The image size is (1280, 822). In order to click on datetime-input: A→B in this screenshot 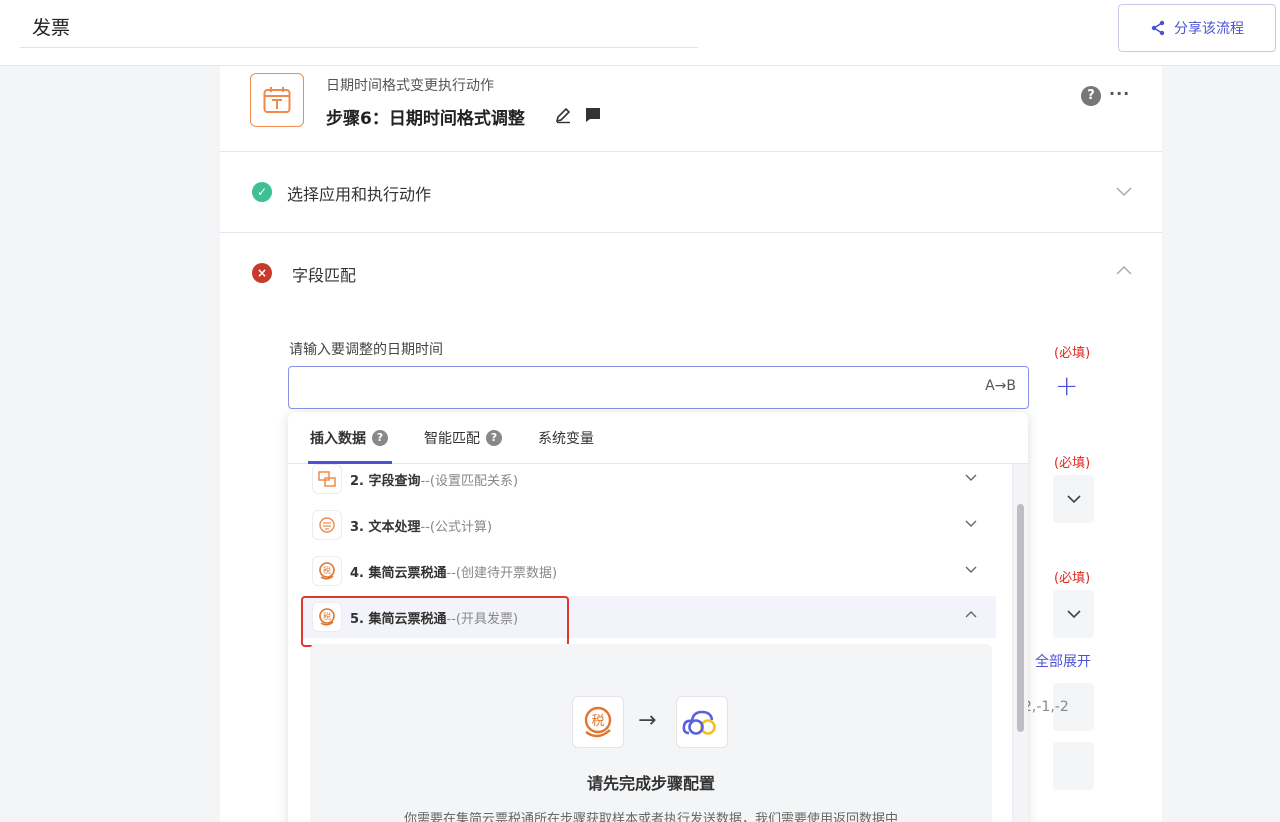, I will do `click(658, 387)`.